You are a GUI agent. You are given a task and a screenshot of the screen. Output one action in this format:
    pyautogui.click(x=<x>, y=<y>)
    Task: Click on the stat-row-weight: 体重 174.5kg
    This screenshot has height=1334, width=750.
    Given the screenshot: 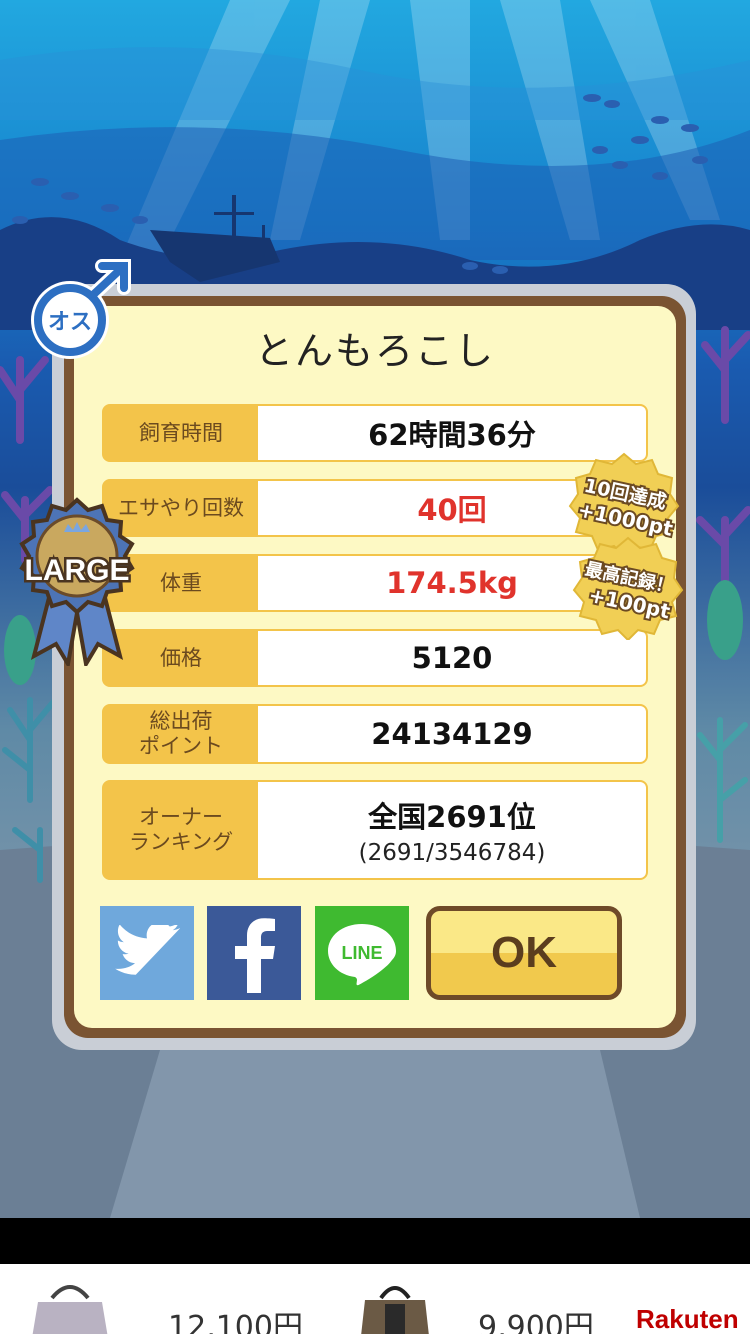 What is the action you would take?
    pyautogui.click(x=375, y=583)
    